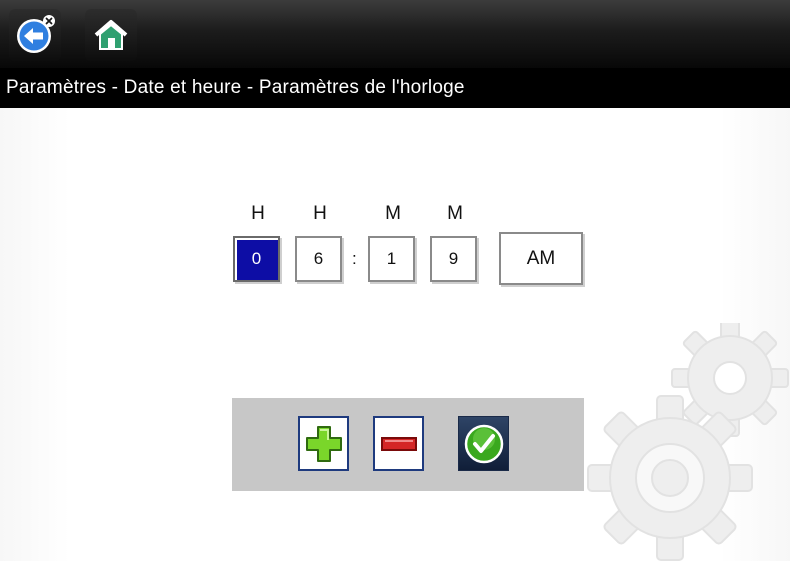  What do you see at coordinates (258, 213) in the screenshot?
I see `hour-tens-label: H` at bounding box center [258, 213].